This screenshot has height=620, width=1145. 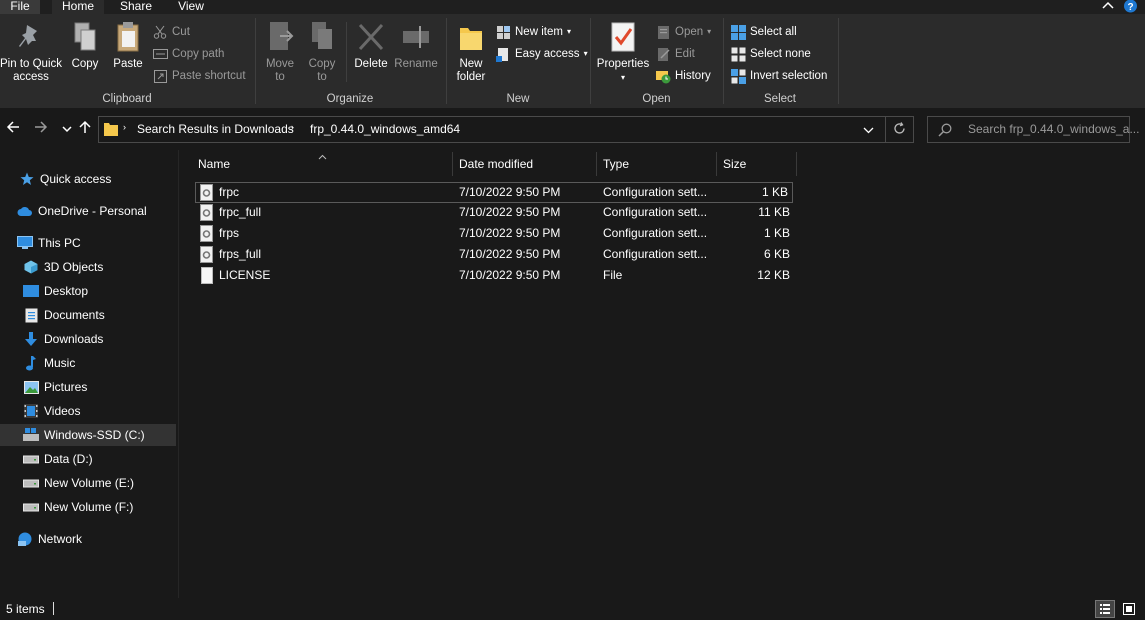 What do you see at coordinates (88, 243) in the screenshot?
I see `nav-item-this-pc: This PC` at bounding box center [88, 243].